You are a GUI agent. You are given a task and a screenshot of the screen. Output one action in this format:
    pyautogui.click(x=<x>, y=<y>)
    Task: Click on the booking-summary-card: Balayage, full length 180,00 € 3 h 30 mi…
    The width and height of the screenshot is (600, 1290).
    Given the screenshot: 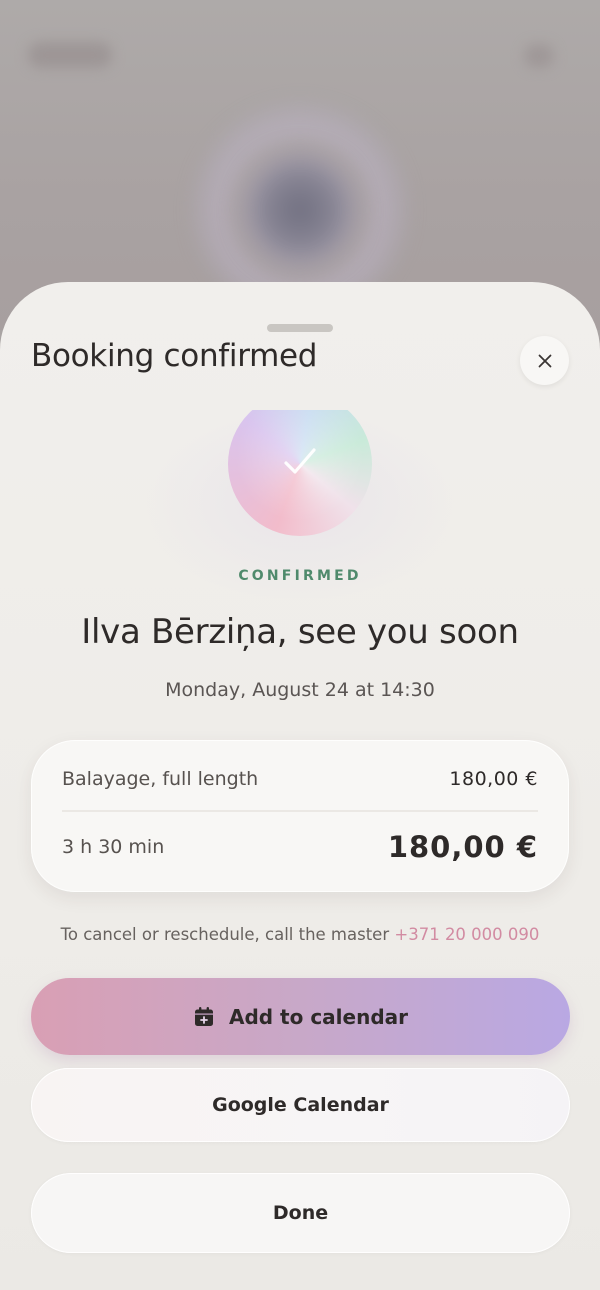 What is the action you would take?
    pyautogui.click(x=300, y=816)
    